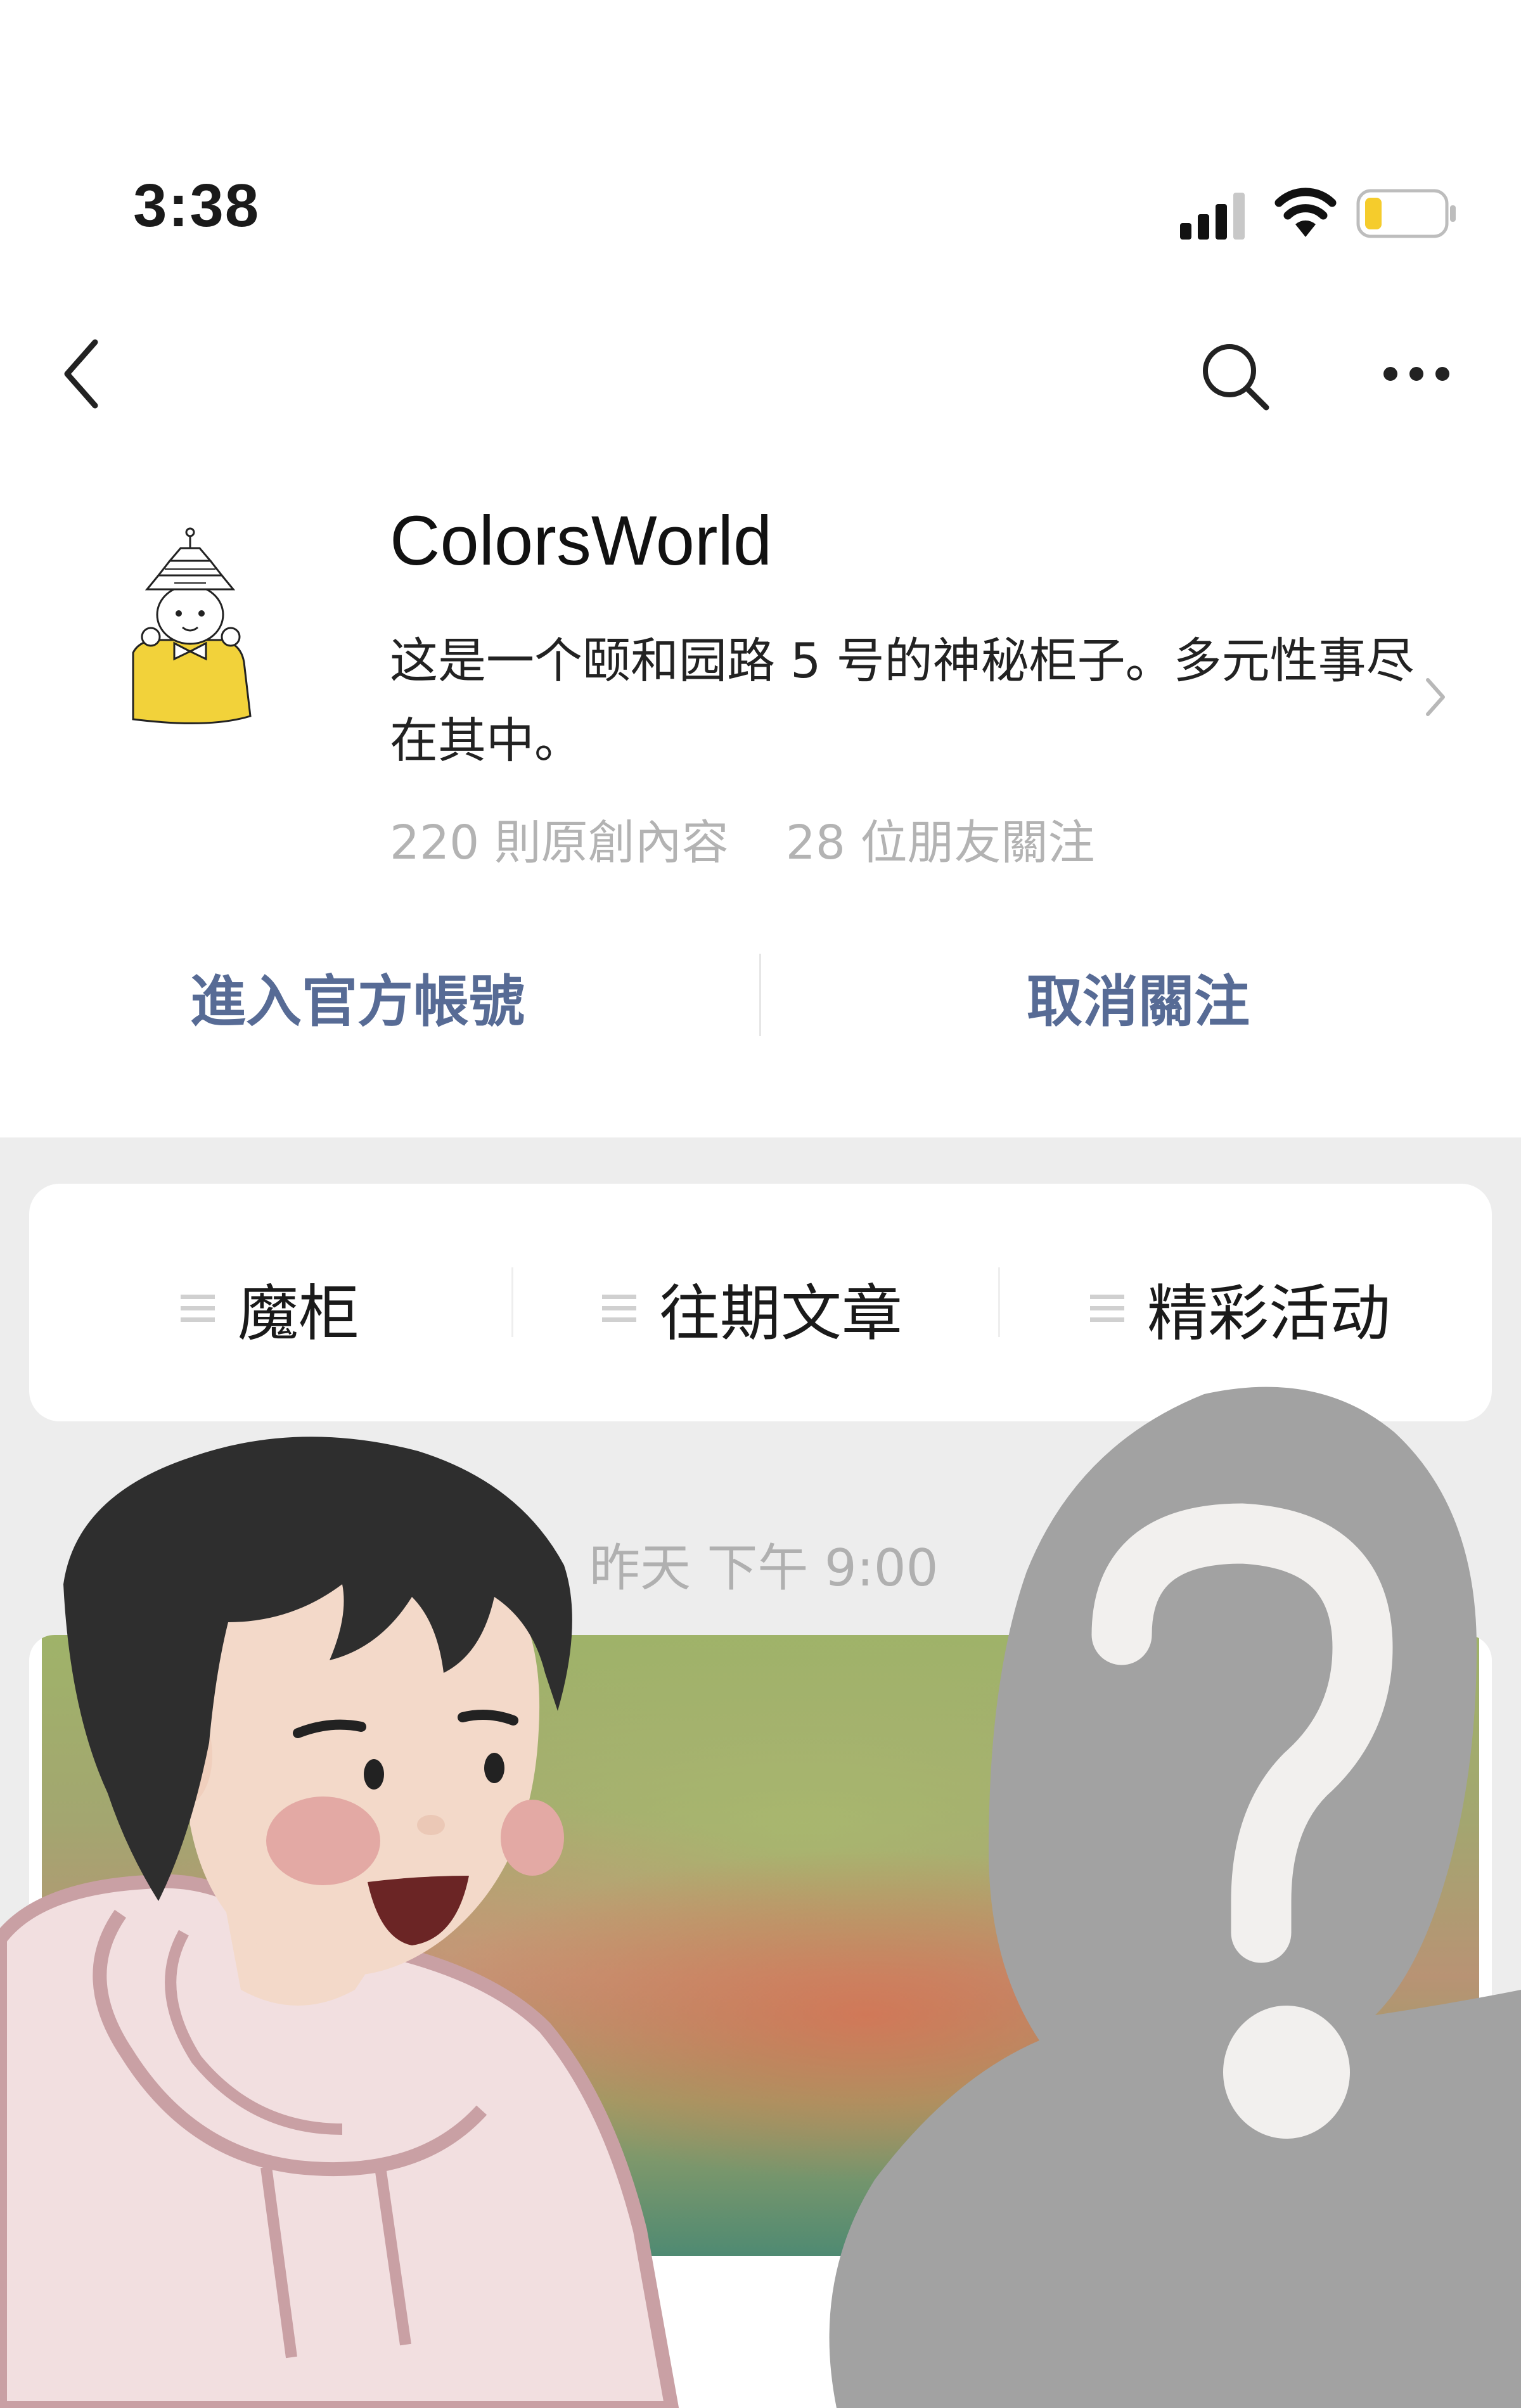 This screenshot has height=2408, width=1521. I want to click on account-name: ColorsWorld, so click(582, 541).